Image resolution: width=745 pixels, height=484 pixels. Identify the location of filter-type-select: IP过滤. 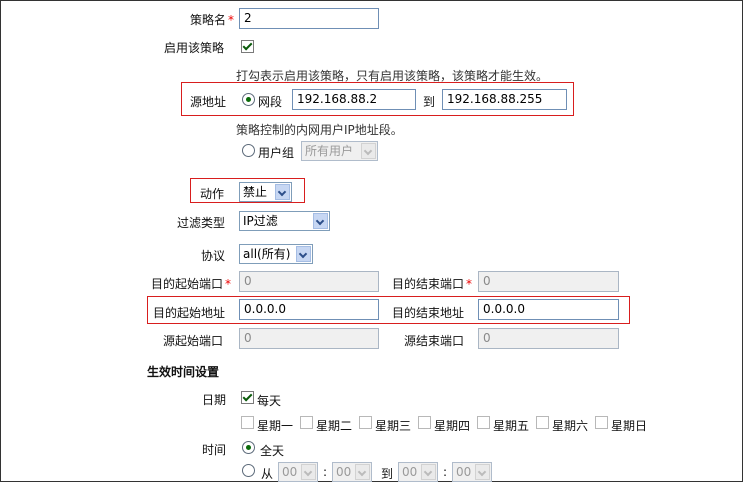
(284, 221).